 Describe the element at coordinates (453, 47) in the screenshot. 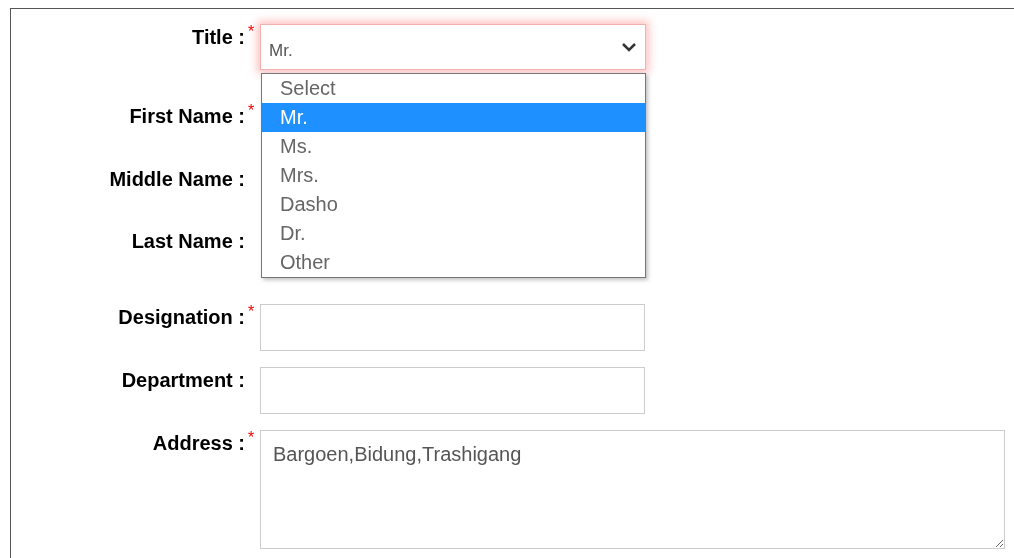

I see `title-select: Mr.` at that location.